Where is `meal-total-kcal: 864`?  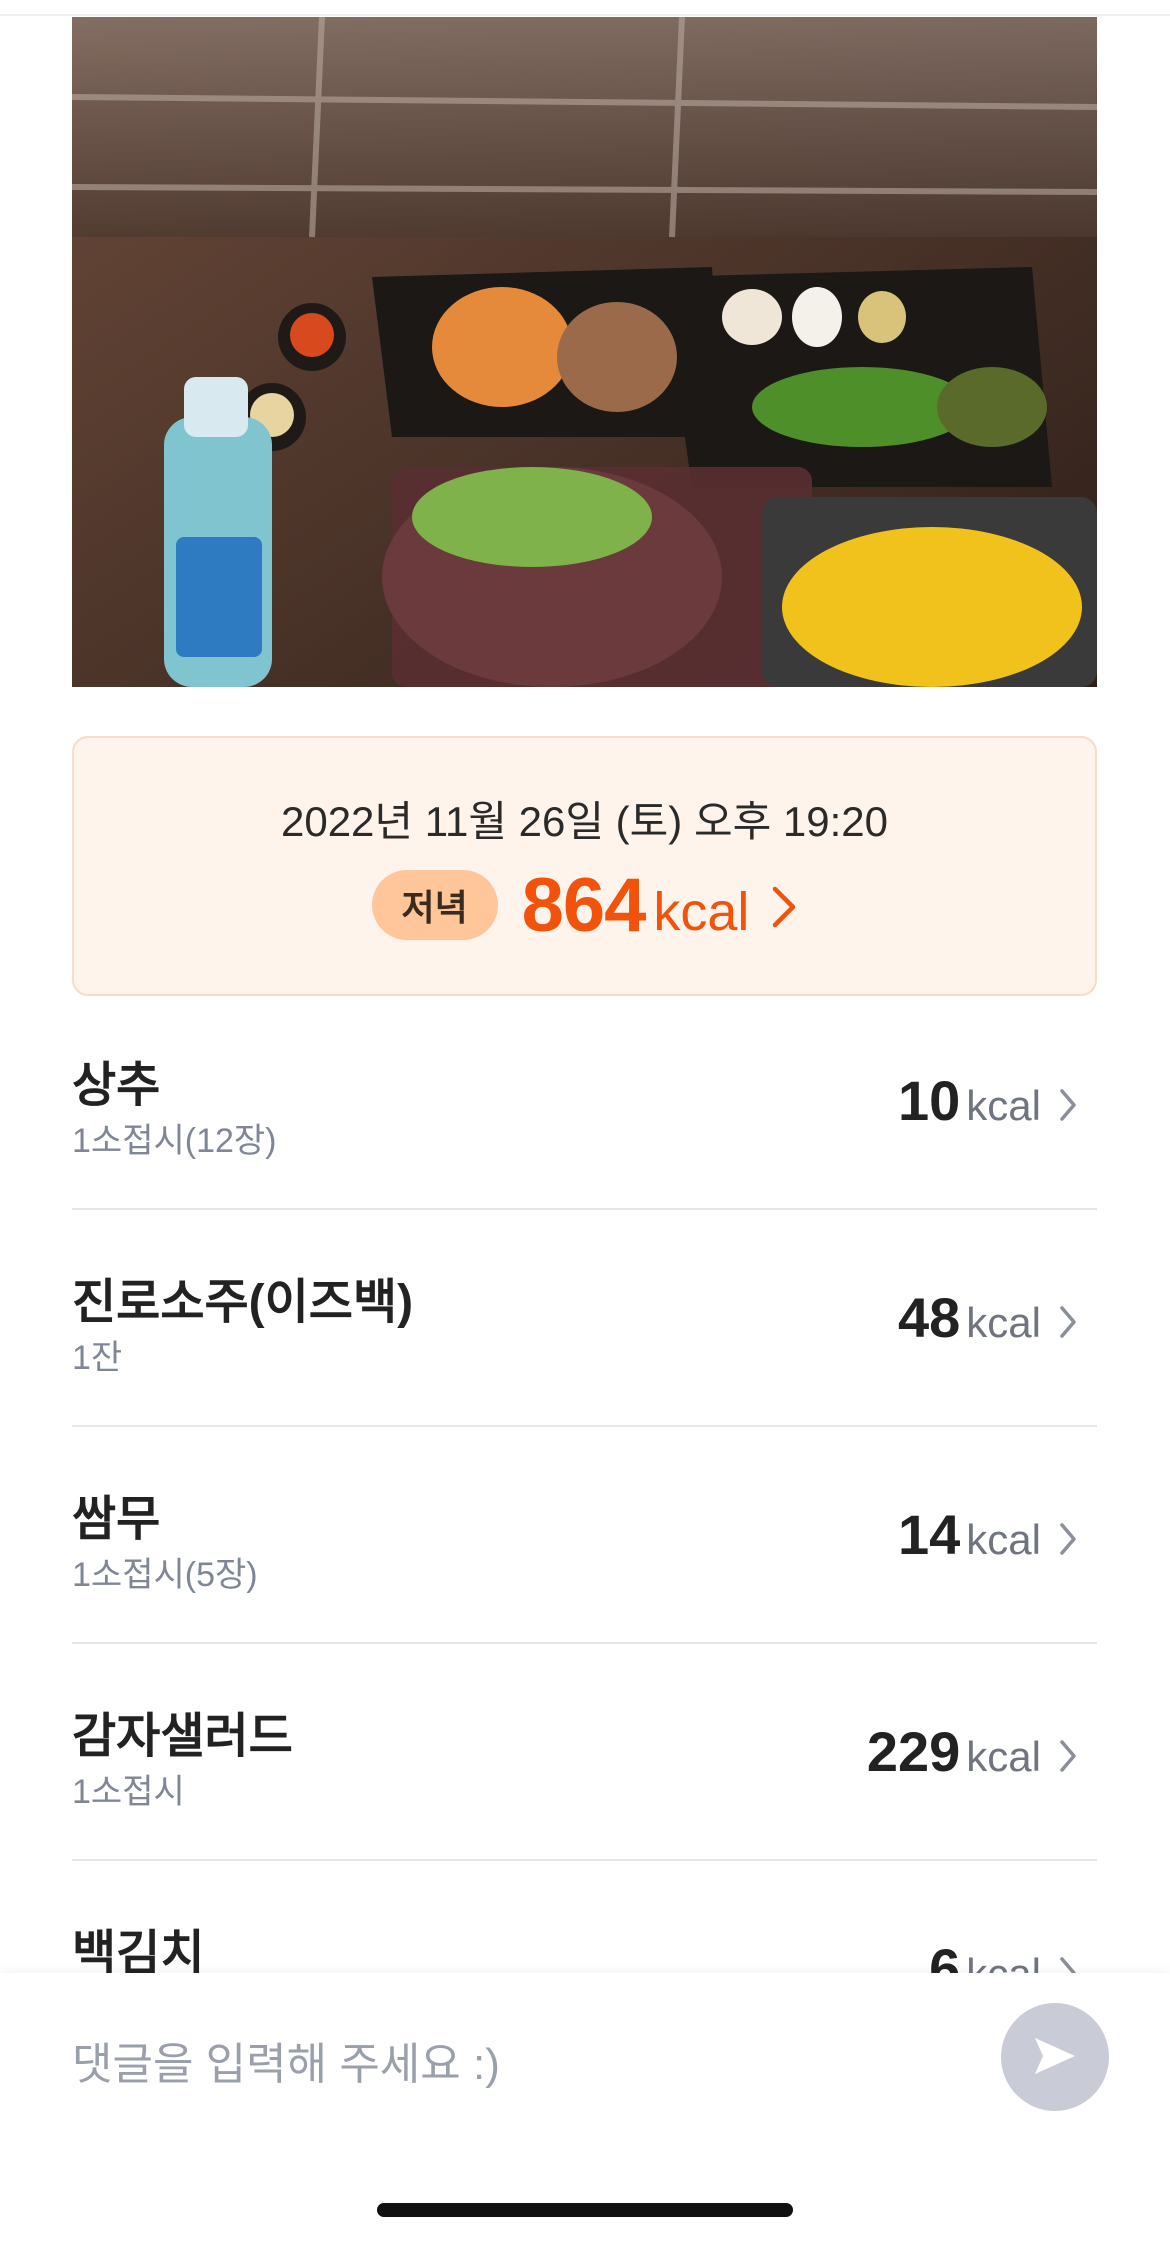
meal-total-kcal: 864 is located at coordinates (584, 905).